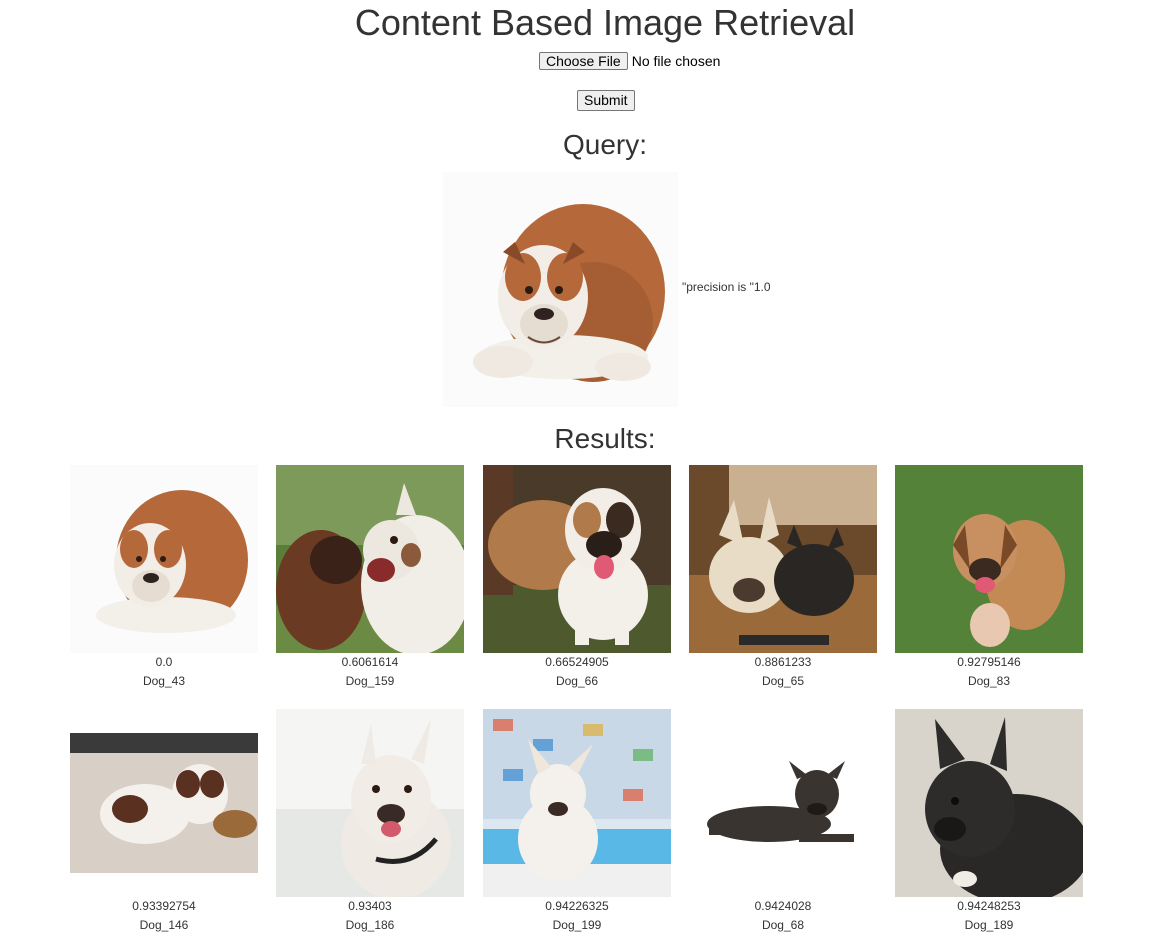 The height and width of the screenshot is (938, 1161). I want to click on result-item: 0.93392754 Dog_146, so click(164, 822).